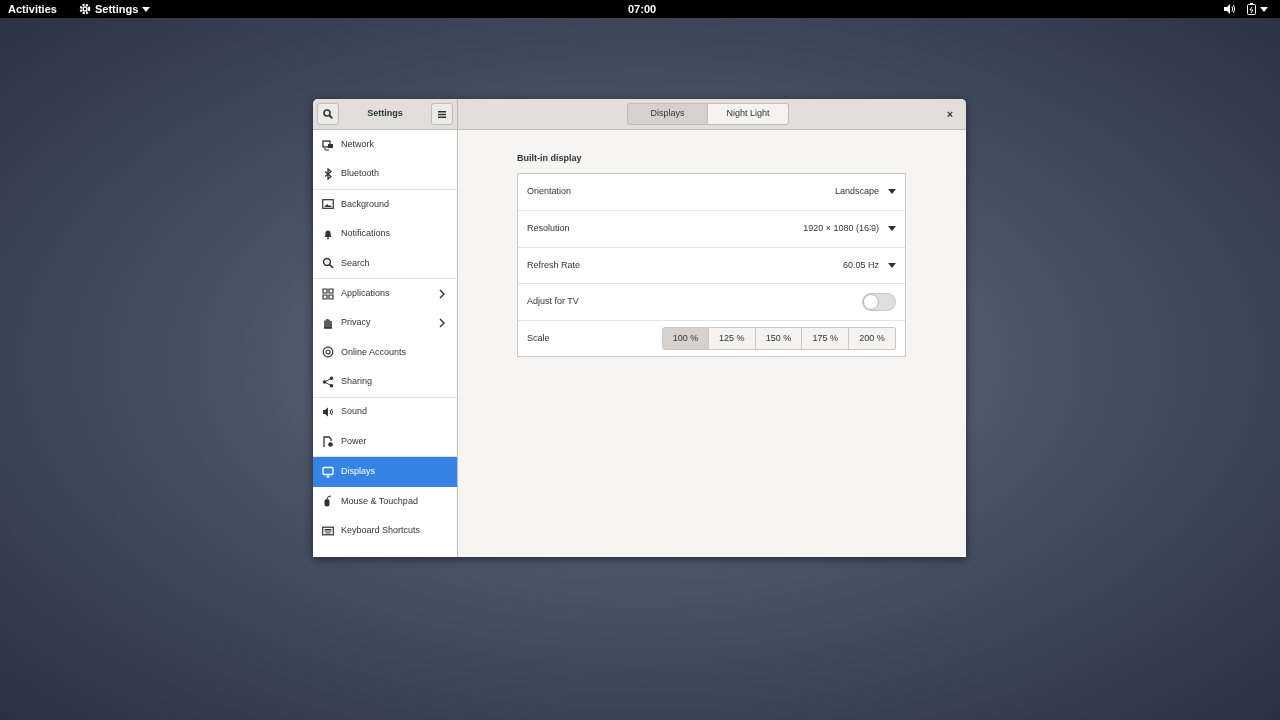 Image resolution: width=1280 pixels, height=720 pixels. What do you see at coordinates (385, 472) in the screenshot?
I see `sidebar-item: Displays` at bounding box center [385, 472].